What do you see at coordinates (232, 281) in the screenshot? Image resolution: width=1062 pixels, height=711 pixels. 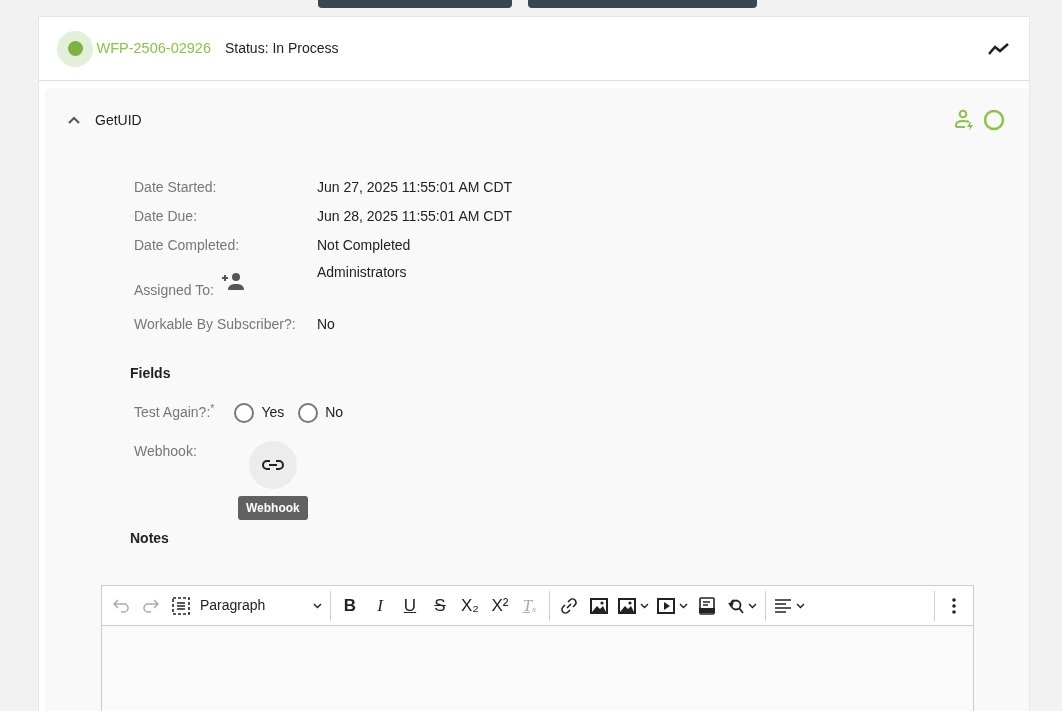 I see `add-user-icon` at bounding box center [232, 281].